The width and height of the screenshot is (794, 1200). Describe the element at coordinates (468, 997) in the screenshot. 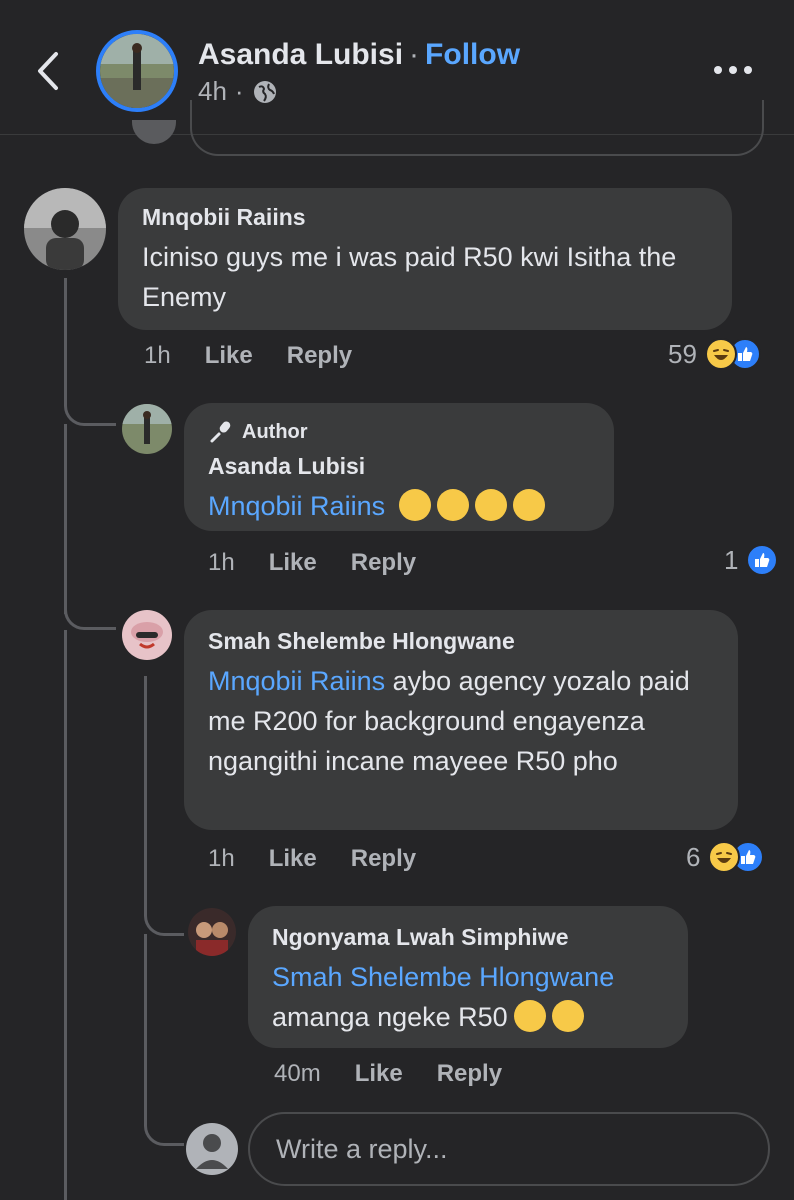

I see `comment-text: Smah Shelembe Hlongwane amanga ngeke R50` at that location.